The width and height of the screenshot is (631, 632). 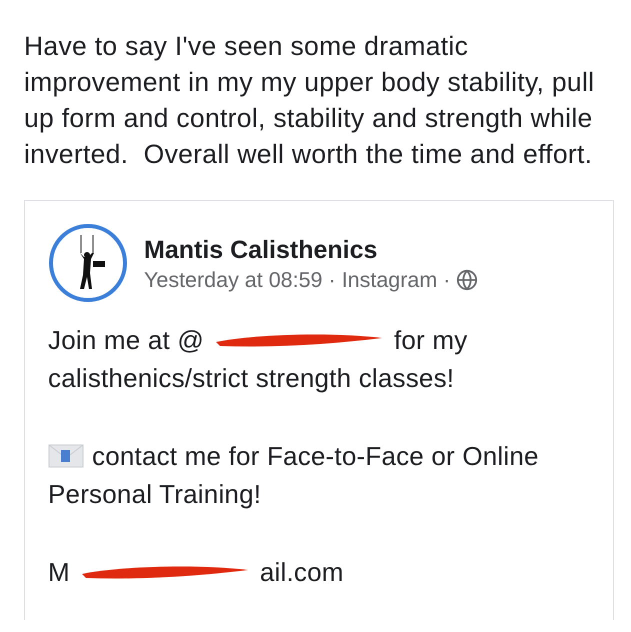 What do you see at coordinates (467, 280) in the screenshot?
I see `globe-icon` at bounding box center [467, 280].